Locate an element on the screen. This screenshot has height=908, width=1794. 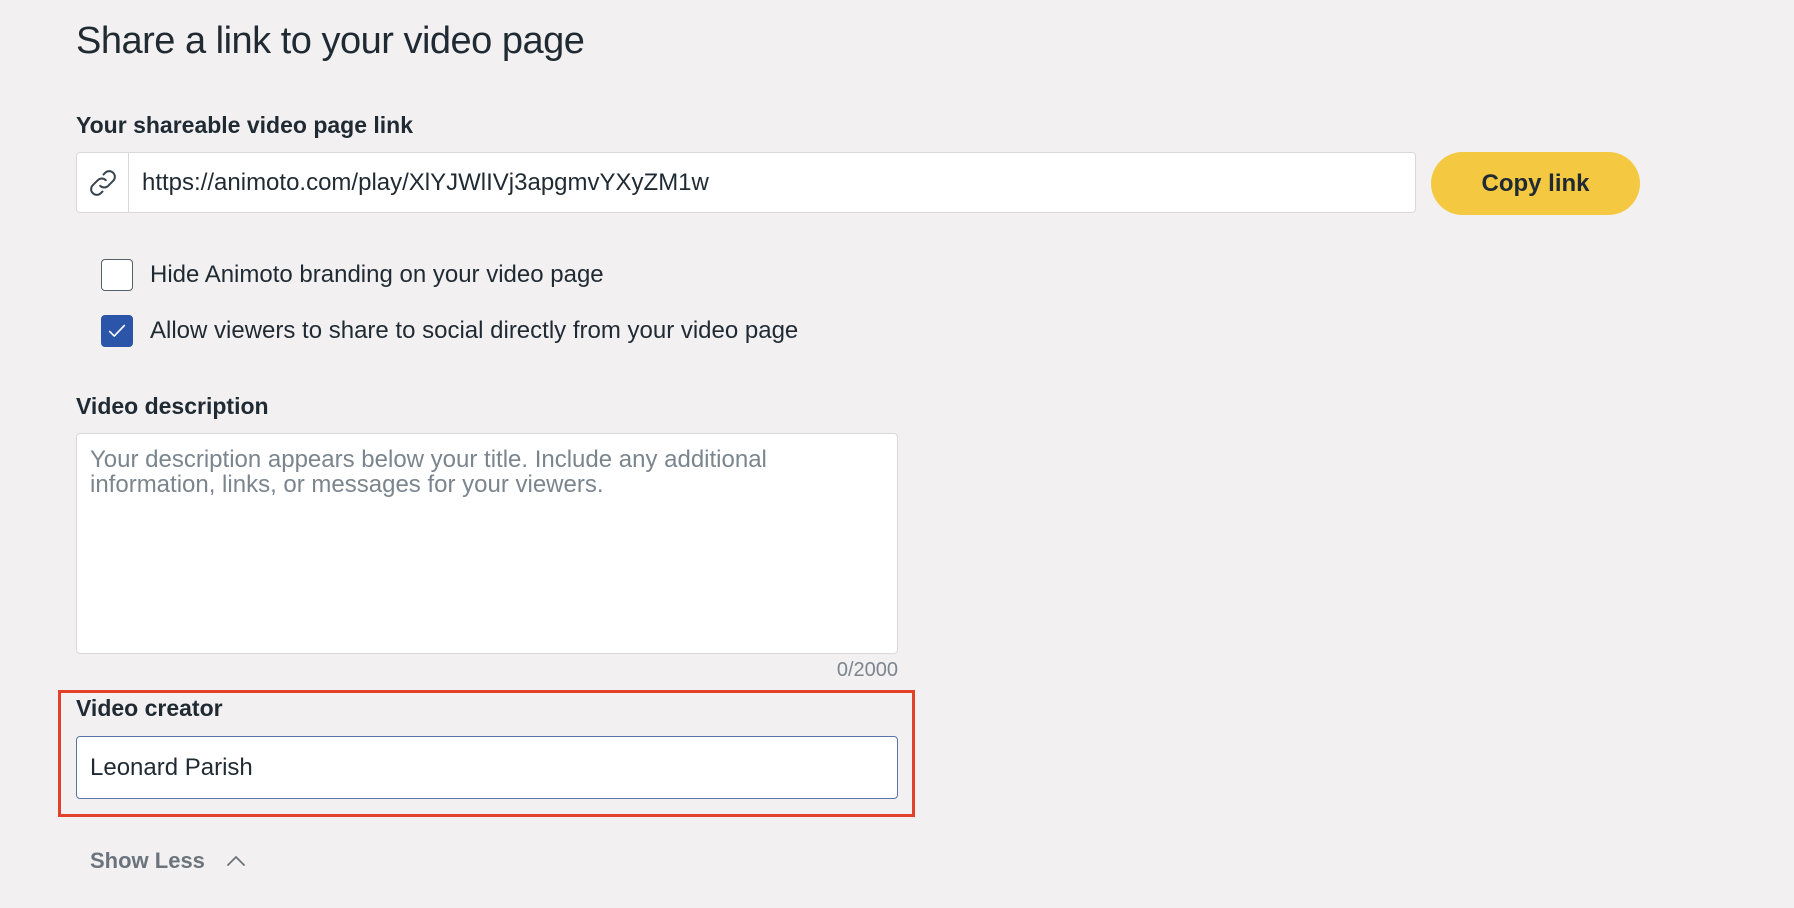
video-description-label: Video description is located at coordinates (172, 406).